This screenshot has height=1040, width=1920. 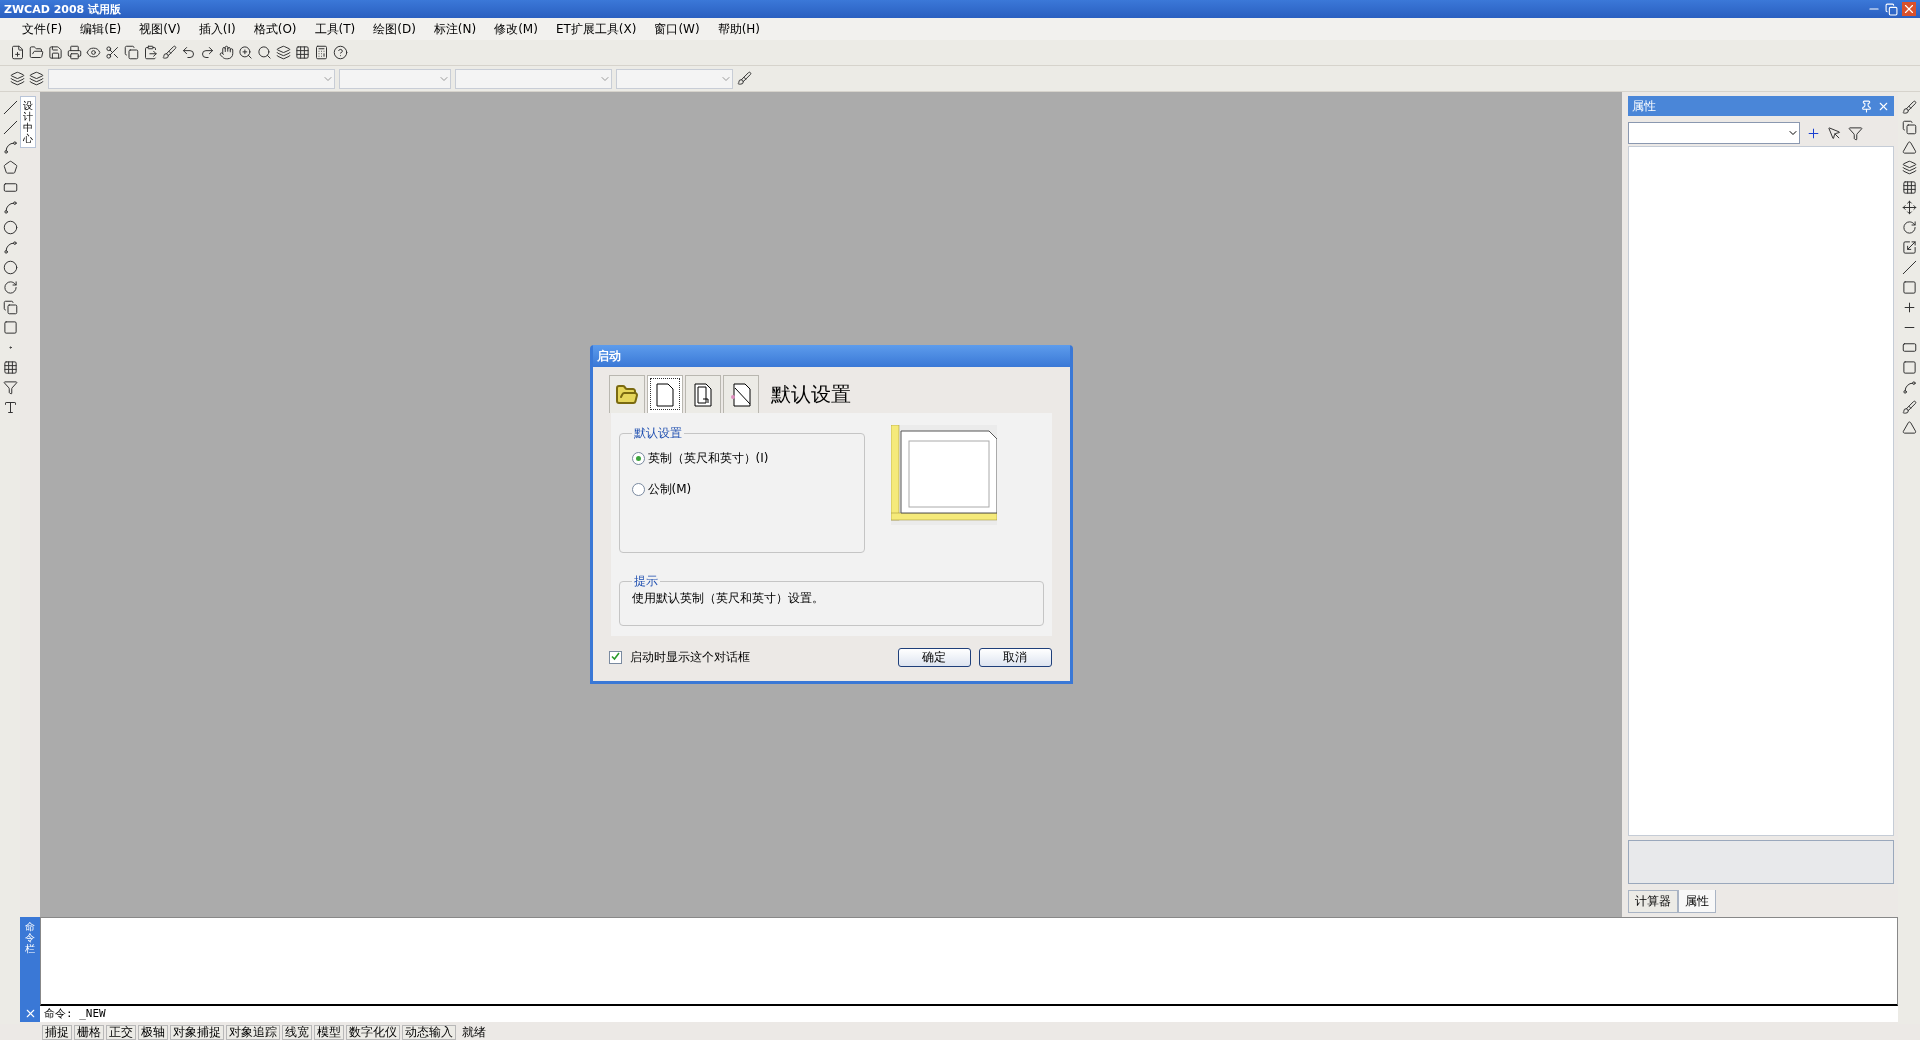 What do you see at coordinates (253, 1032) in the screenshot?
I see `status-toggle: 对象追踪` at bounding box center [253, 1032].